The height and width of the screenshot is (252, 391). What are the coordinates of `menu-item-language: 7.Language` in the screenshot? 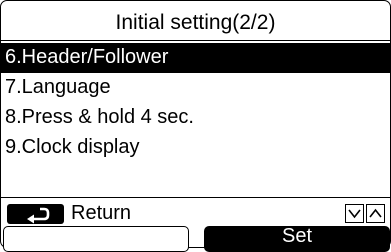 It's located at (195, 88).